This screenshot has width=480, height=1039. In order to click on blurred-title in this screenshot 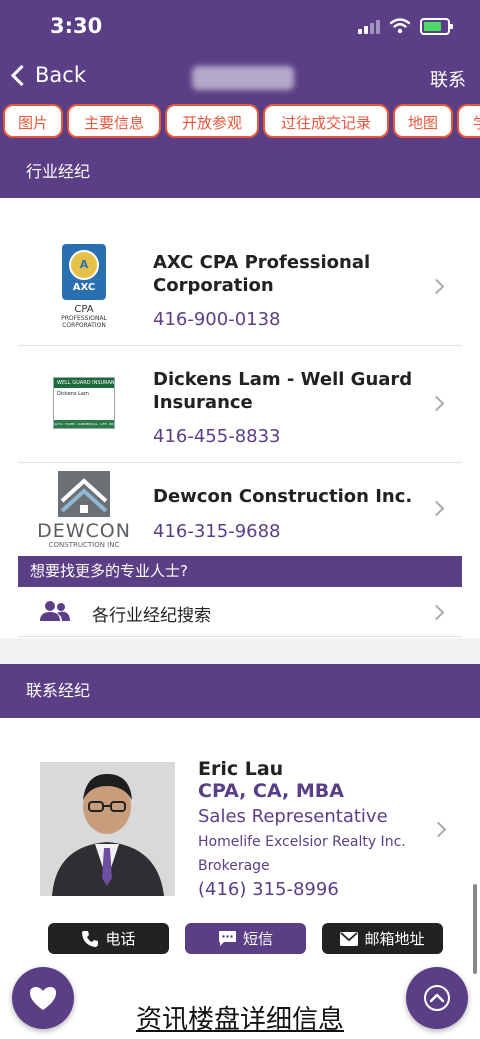, I will do `click(243, 78)`.